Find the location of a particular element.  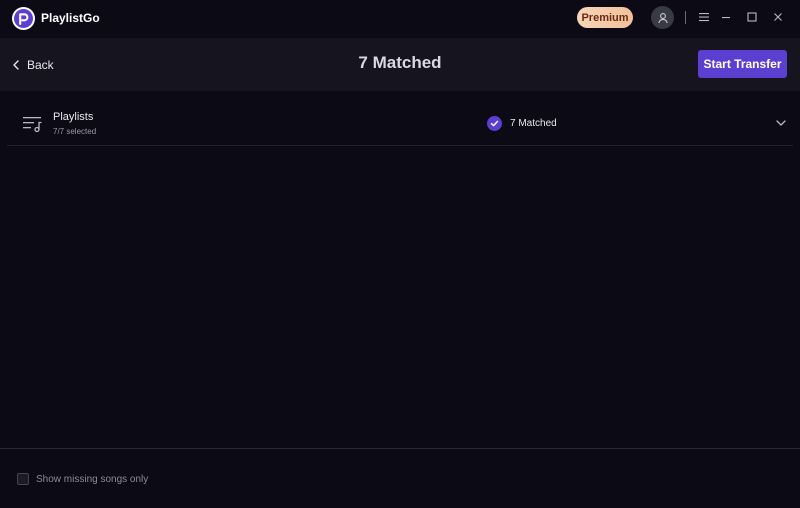

titlebar-separator is located at coordinates (685, 17).